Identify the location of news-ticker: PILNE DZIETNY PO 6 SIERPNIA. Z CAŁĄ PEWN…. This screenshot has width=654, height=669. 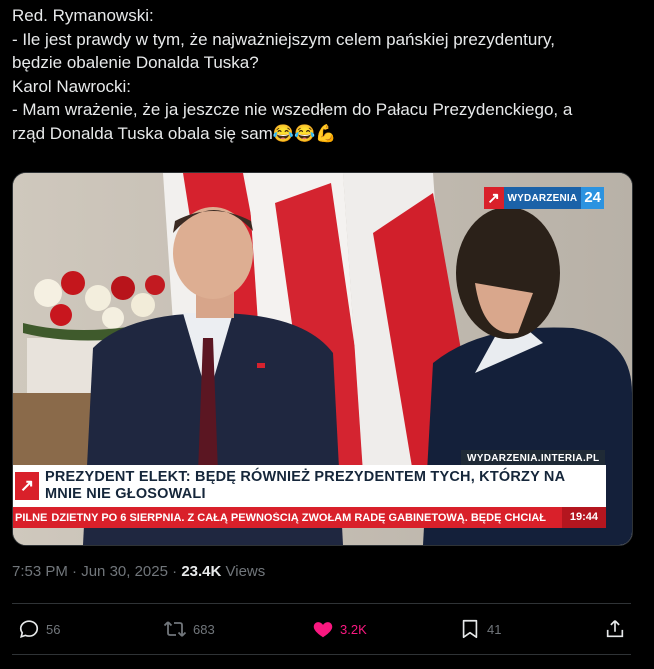
(309, 517).